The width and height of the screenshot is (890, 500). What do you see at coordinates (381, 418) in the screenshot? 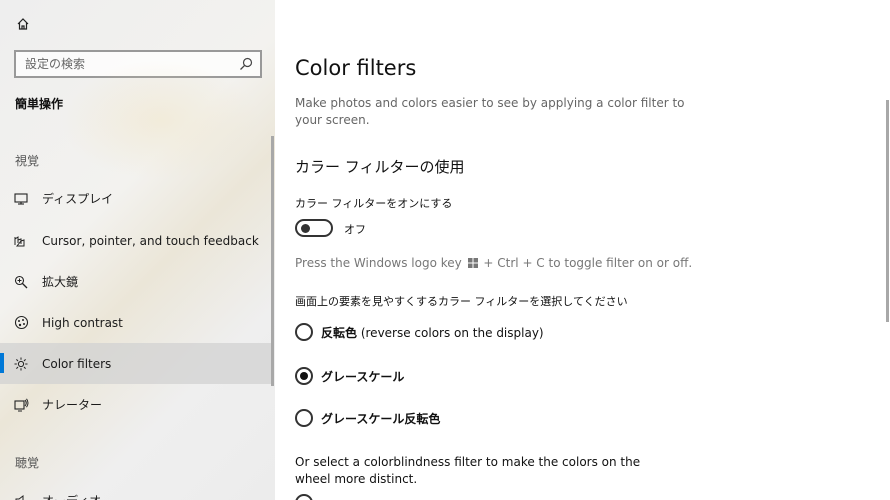
I see `radio-label: グレースケール反転色` at bounding box center [381, 418].